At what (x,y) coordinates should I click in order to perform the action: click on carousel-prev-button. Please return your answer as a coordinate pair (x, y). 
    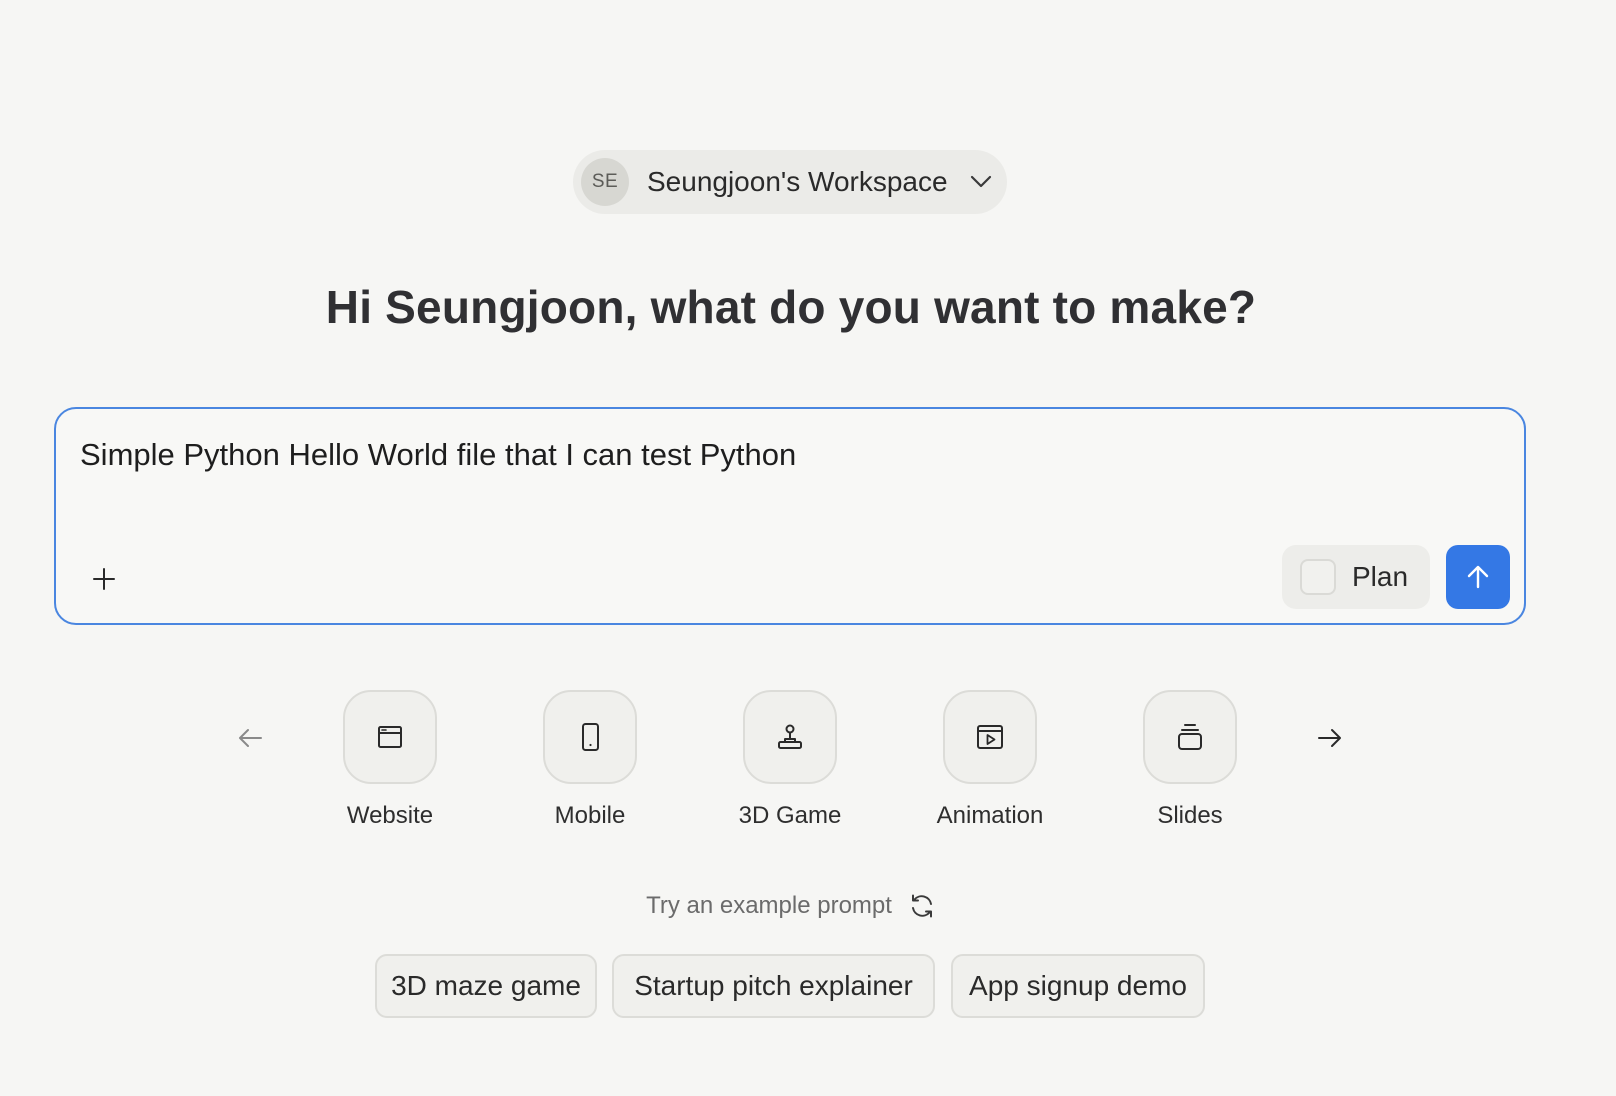
    Looking at the image, I should click on (250, 738).